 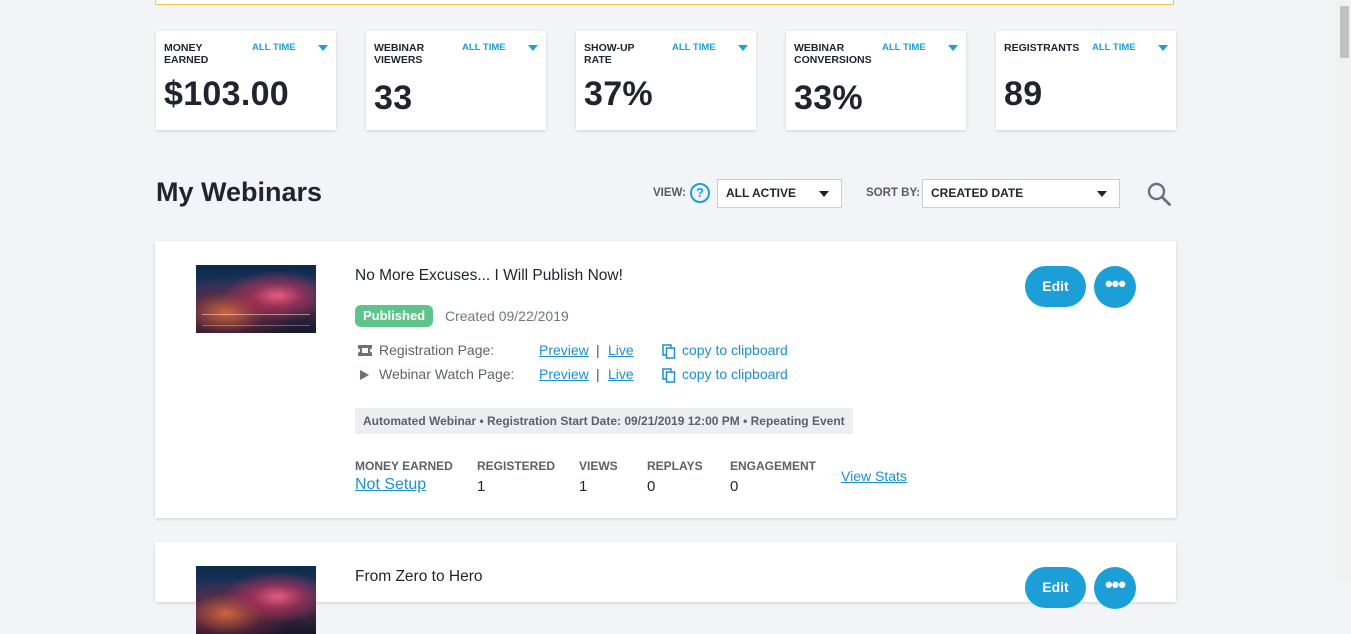 I want to click on created-date: Created 09/22/2019, so click(x=507, y=316).